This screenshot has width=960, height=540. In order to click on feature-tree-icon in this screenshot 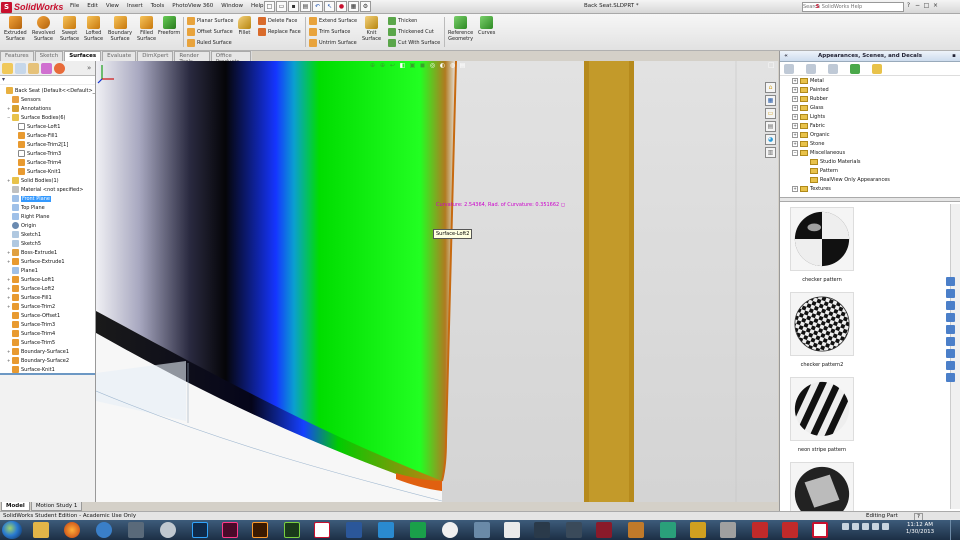, I will do `click(7, 68)`.